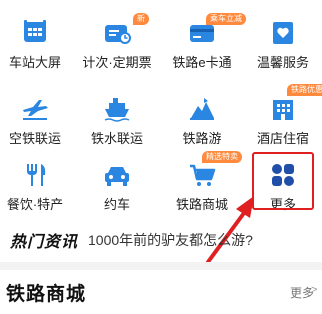 This screenshot has width=322, height=314. I want to click on hot-news-headline: 1000年前的驴友都怎么游?, so click(170, 240).